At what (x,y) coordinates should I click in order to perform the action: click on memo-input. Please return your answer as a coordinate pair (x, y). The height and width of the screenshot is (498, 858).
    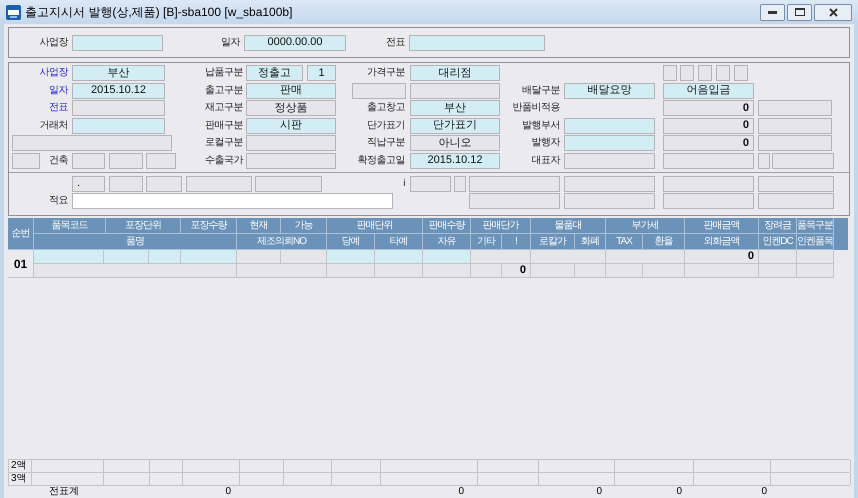
    Looking at the image, I should click on (232, 200).